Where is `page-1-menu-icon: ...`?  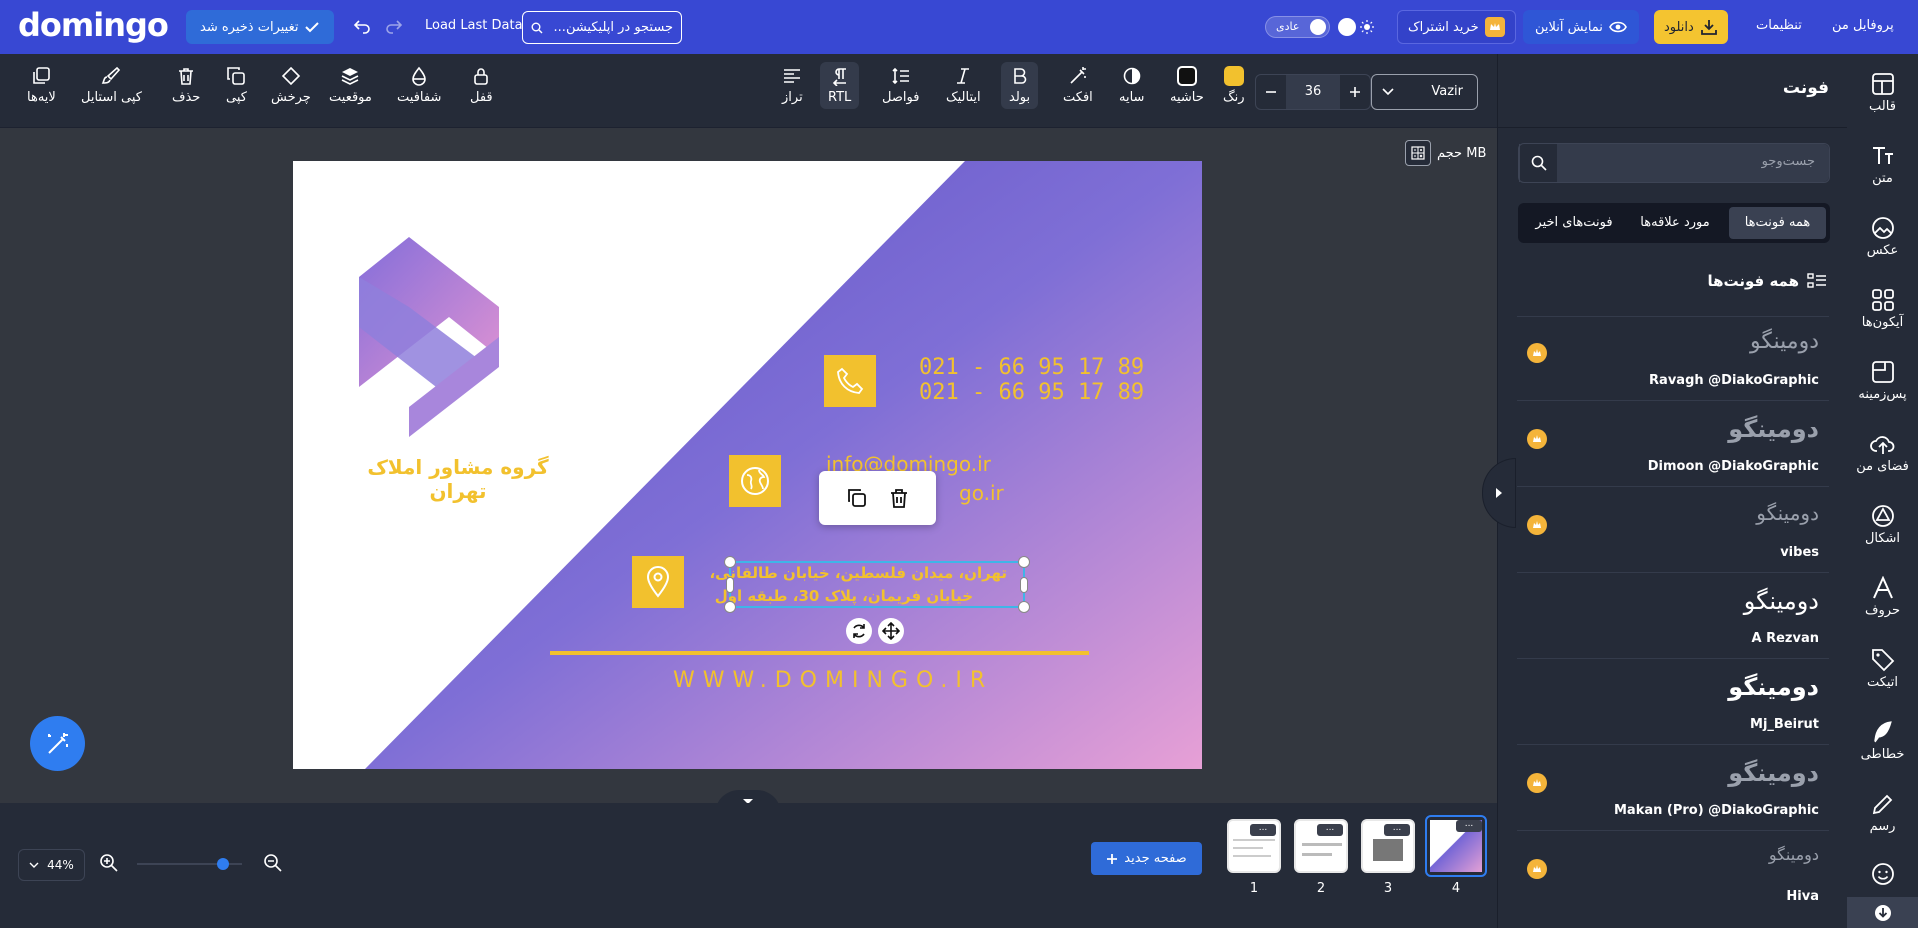
page-1-menu-icon: ... is located at coordinates (1263, 830).